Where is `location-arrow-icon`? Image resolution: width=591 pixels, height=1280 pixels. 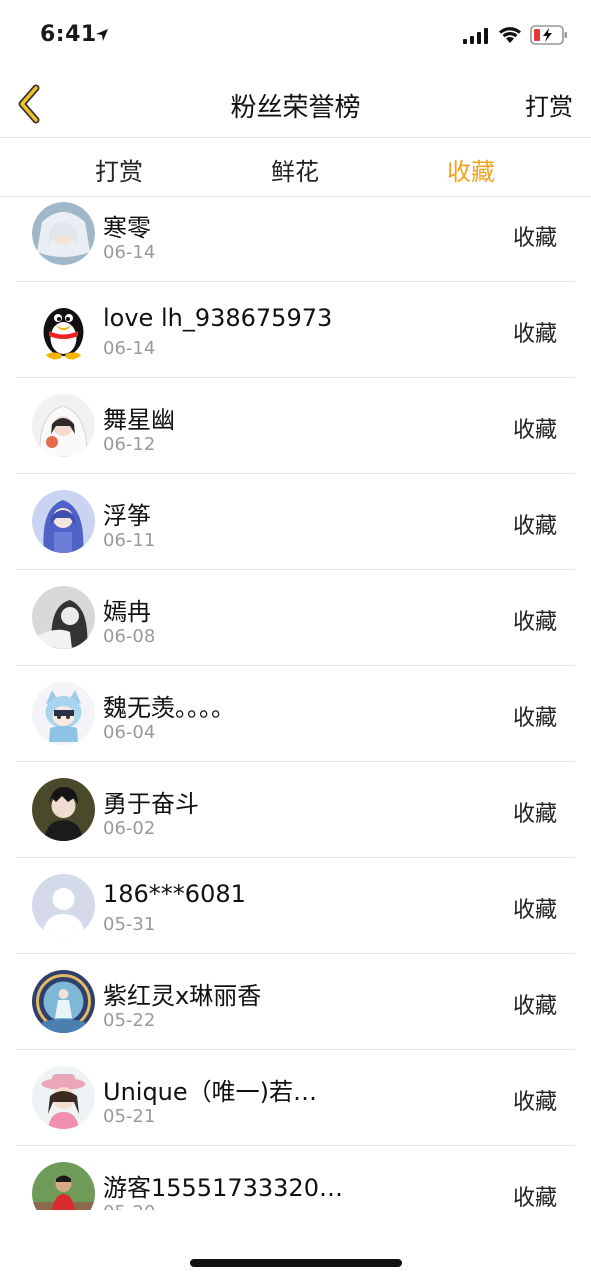
location-arrow-icon is located at coordinates (102, 35).